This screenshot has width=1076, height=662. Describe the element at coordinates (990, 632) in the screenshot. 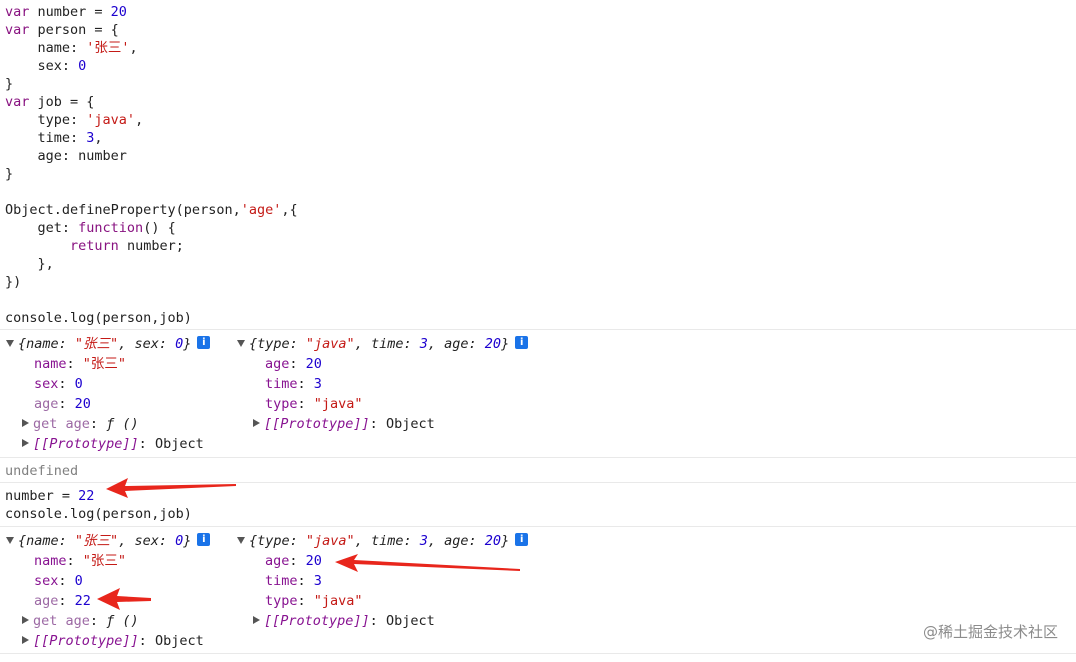

I see `watermark-text: @稀土掘金技术社区` at that location.